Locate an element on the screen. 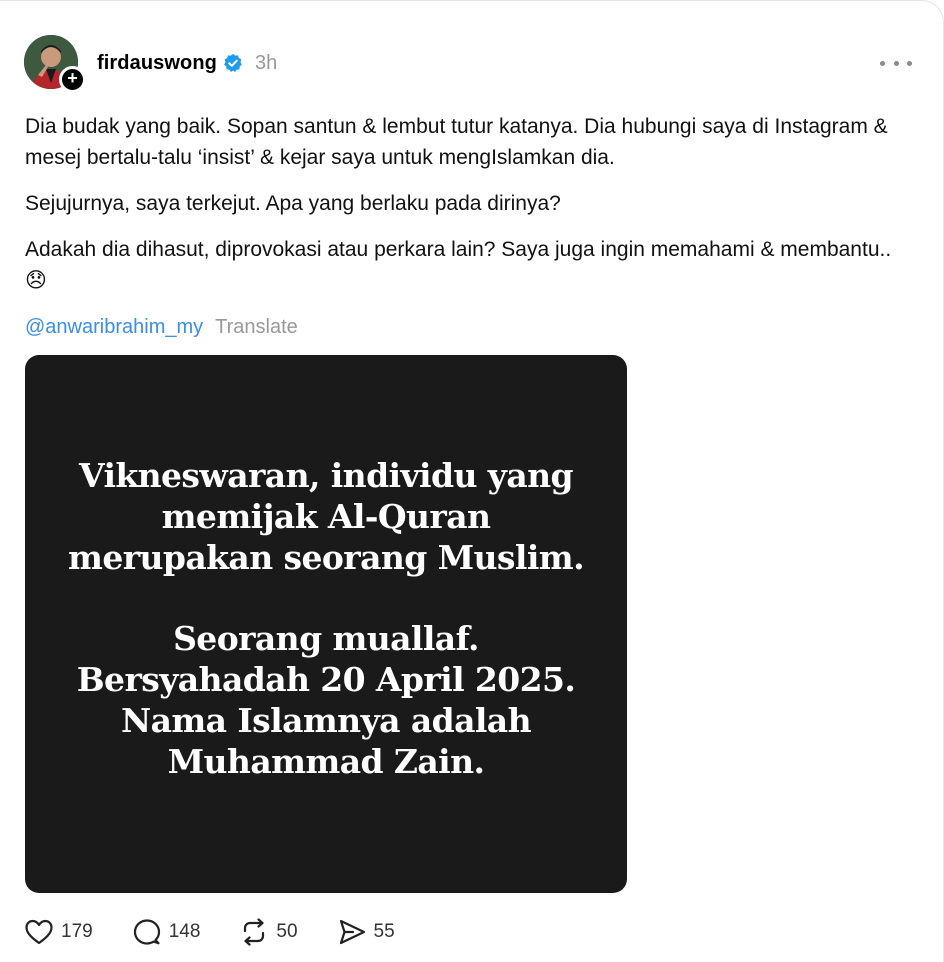  like-count: 179 is located at coordinates (77, 931).